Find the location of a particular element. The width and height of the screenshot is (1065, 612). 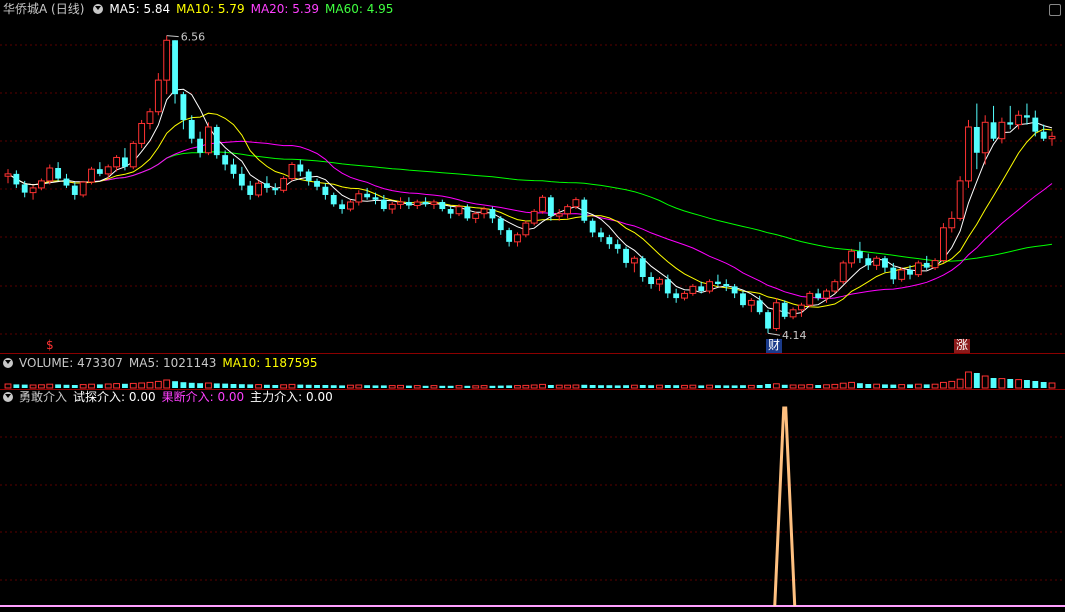

tag-dollar: $ is located at coordinates (50, 346).